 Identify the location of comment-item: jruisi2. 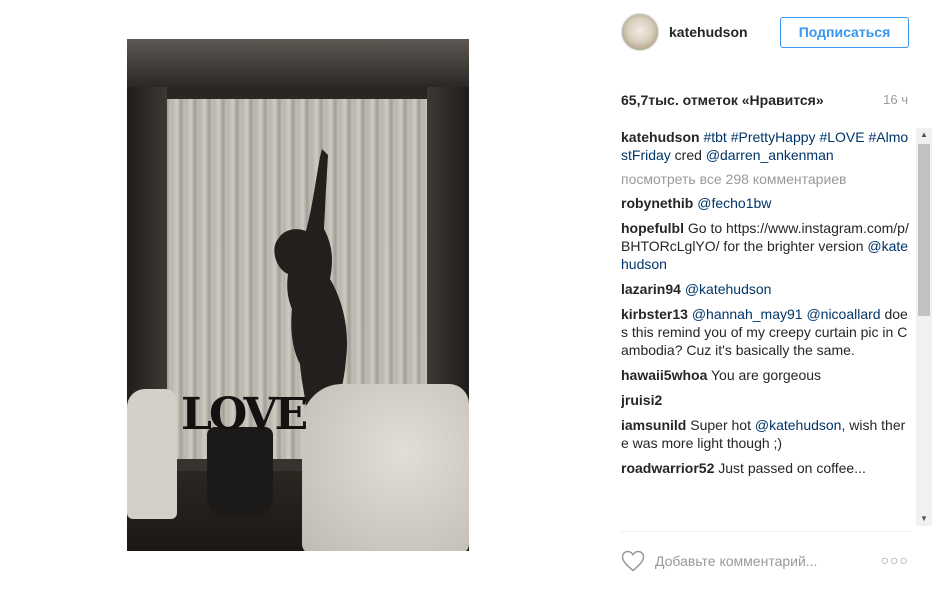
(765, 400).